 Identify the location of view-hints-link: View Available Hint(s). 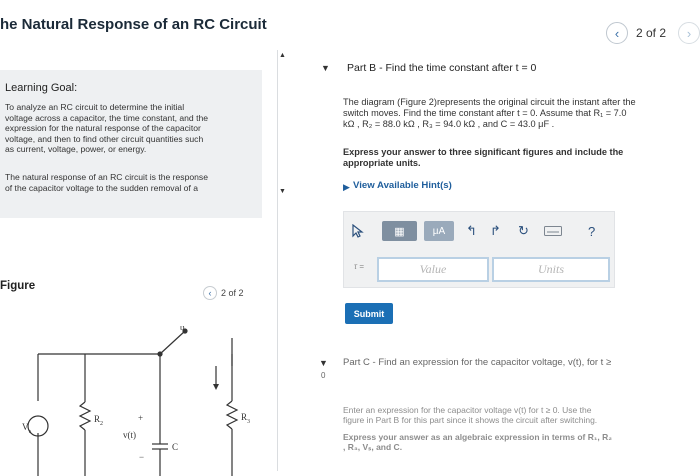
(402, 185).